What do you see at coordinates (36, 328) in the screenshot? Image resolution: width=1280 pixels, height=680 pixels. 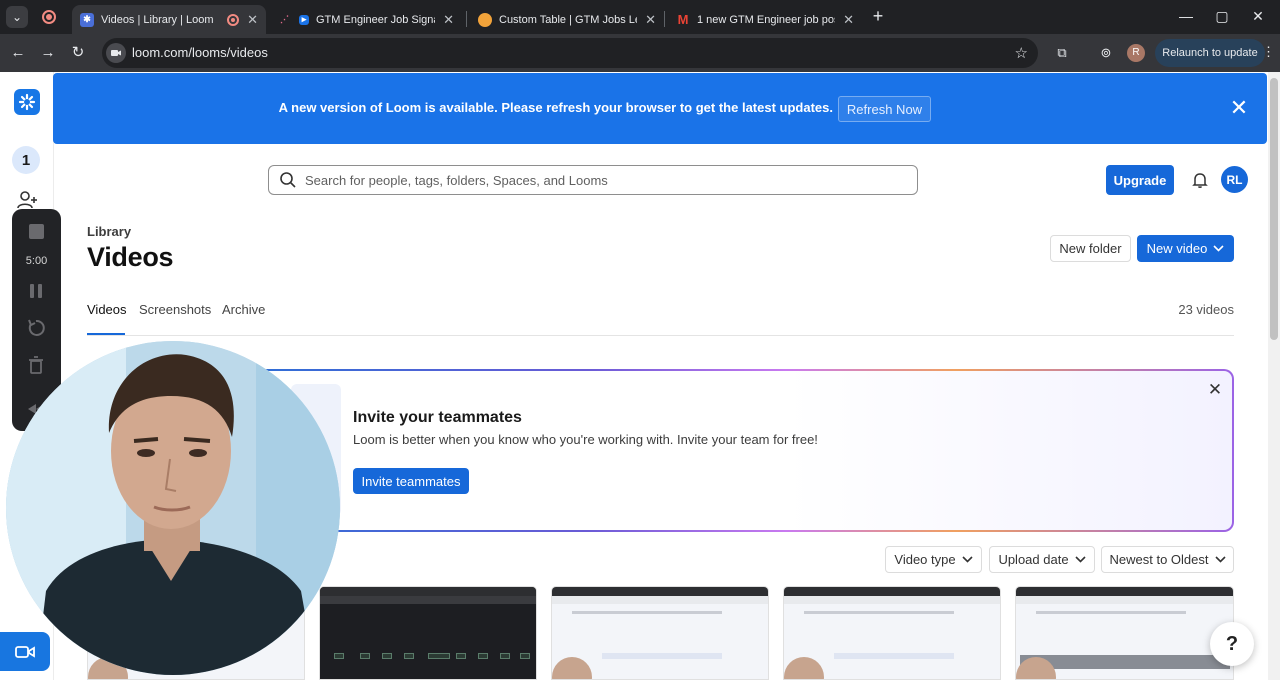 I see `restart-icon` at bounding box center [36, 328].